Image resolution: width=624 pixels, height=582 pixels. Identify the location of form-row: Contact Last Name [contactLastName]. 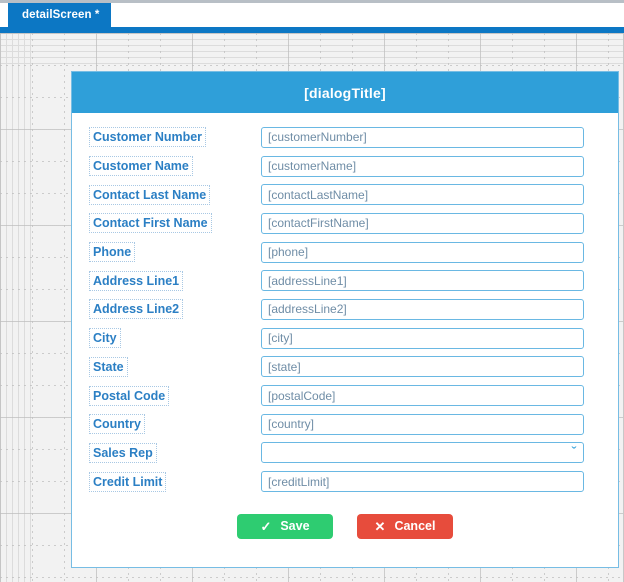
(345, 194).